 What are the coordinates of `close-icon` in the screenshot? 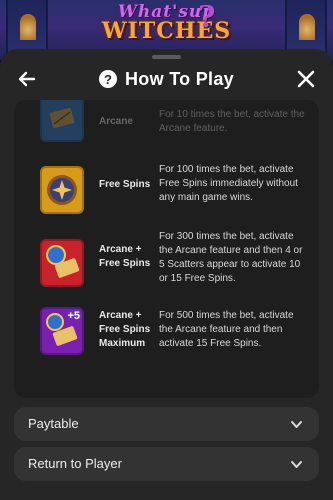 It's located at (306, 79).